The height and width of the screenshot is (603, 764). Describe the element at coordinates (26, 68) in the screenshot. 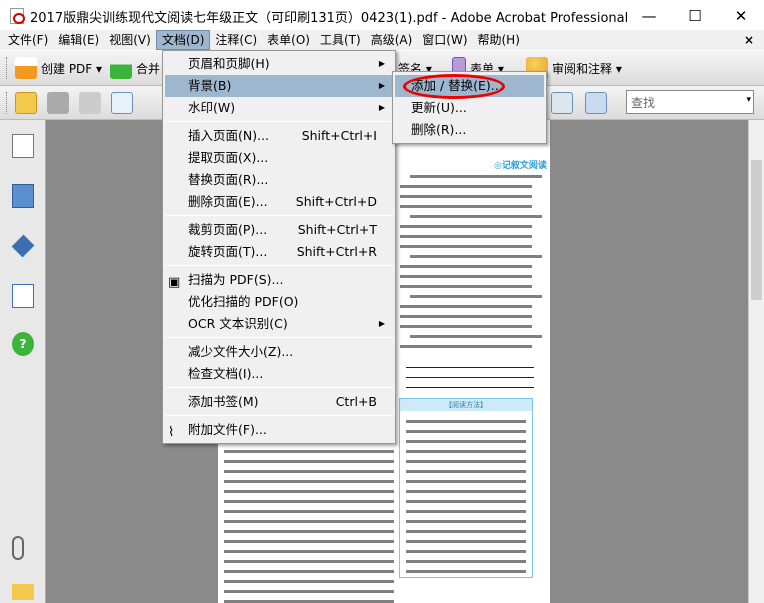

I see `create-pdf-icon` at that location.